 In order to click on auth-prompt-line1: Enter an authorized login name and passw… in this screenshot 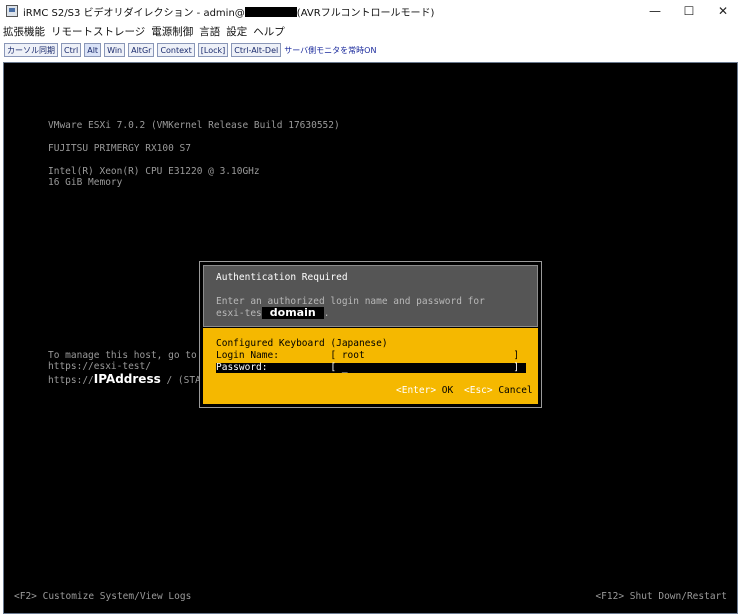, I will do `click(350, 301)`.